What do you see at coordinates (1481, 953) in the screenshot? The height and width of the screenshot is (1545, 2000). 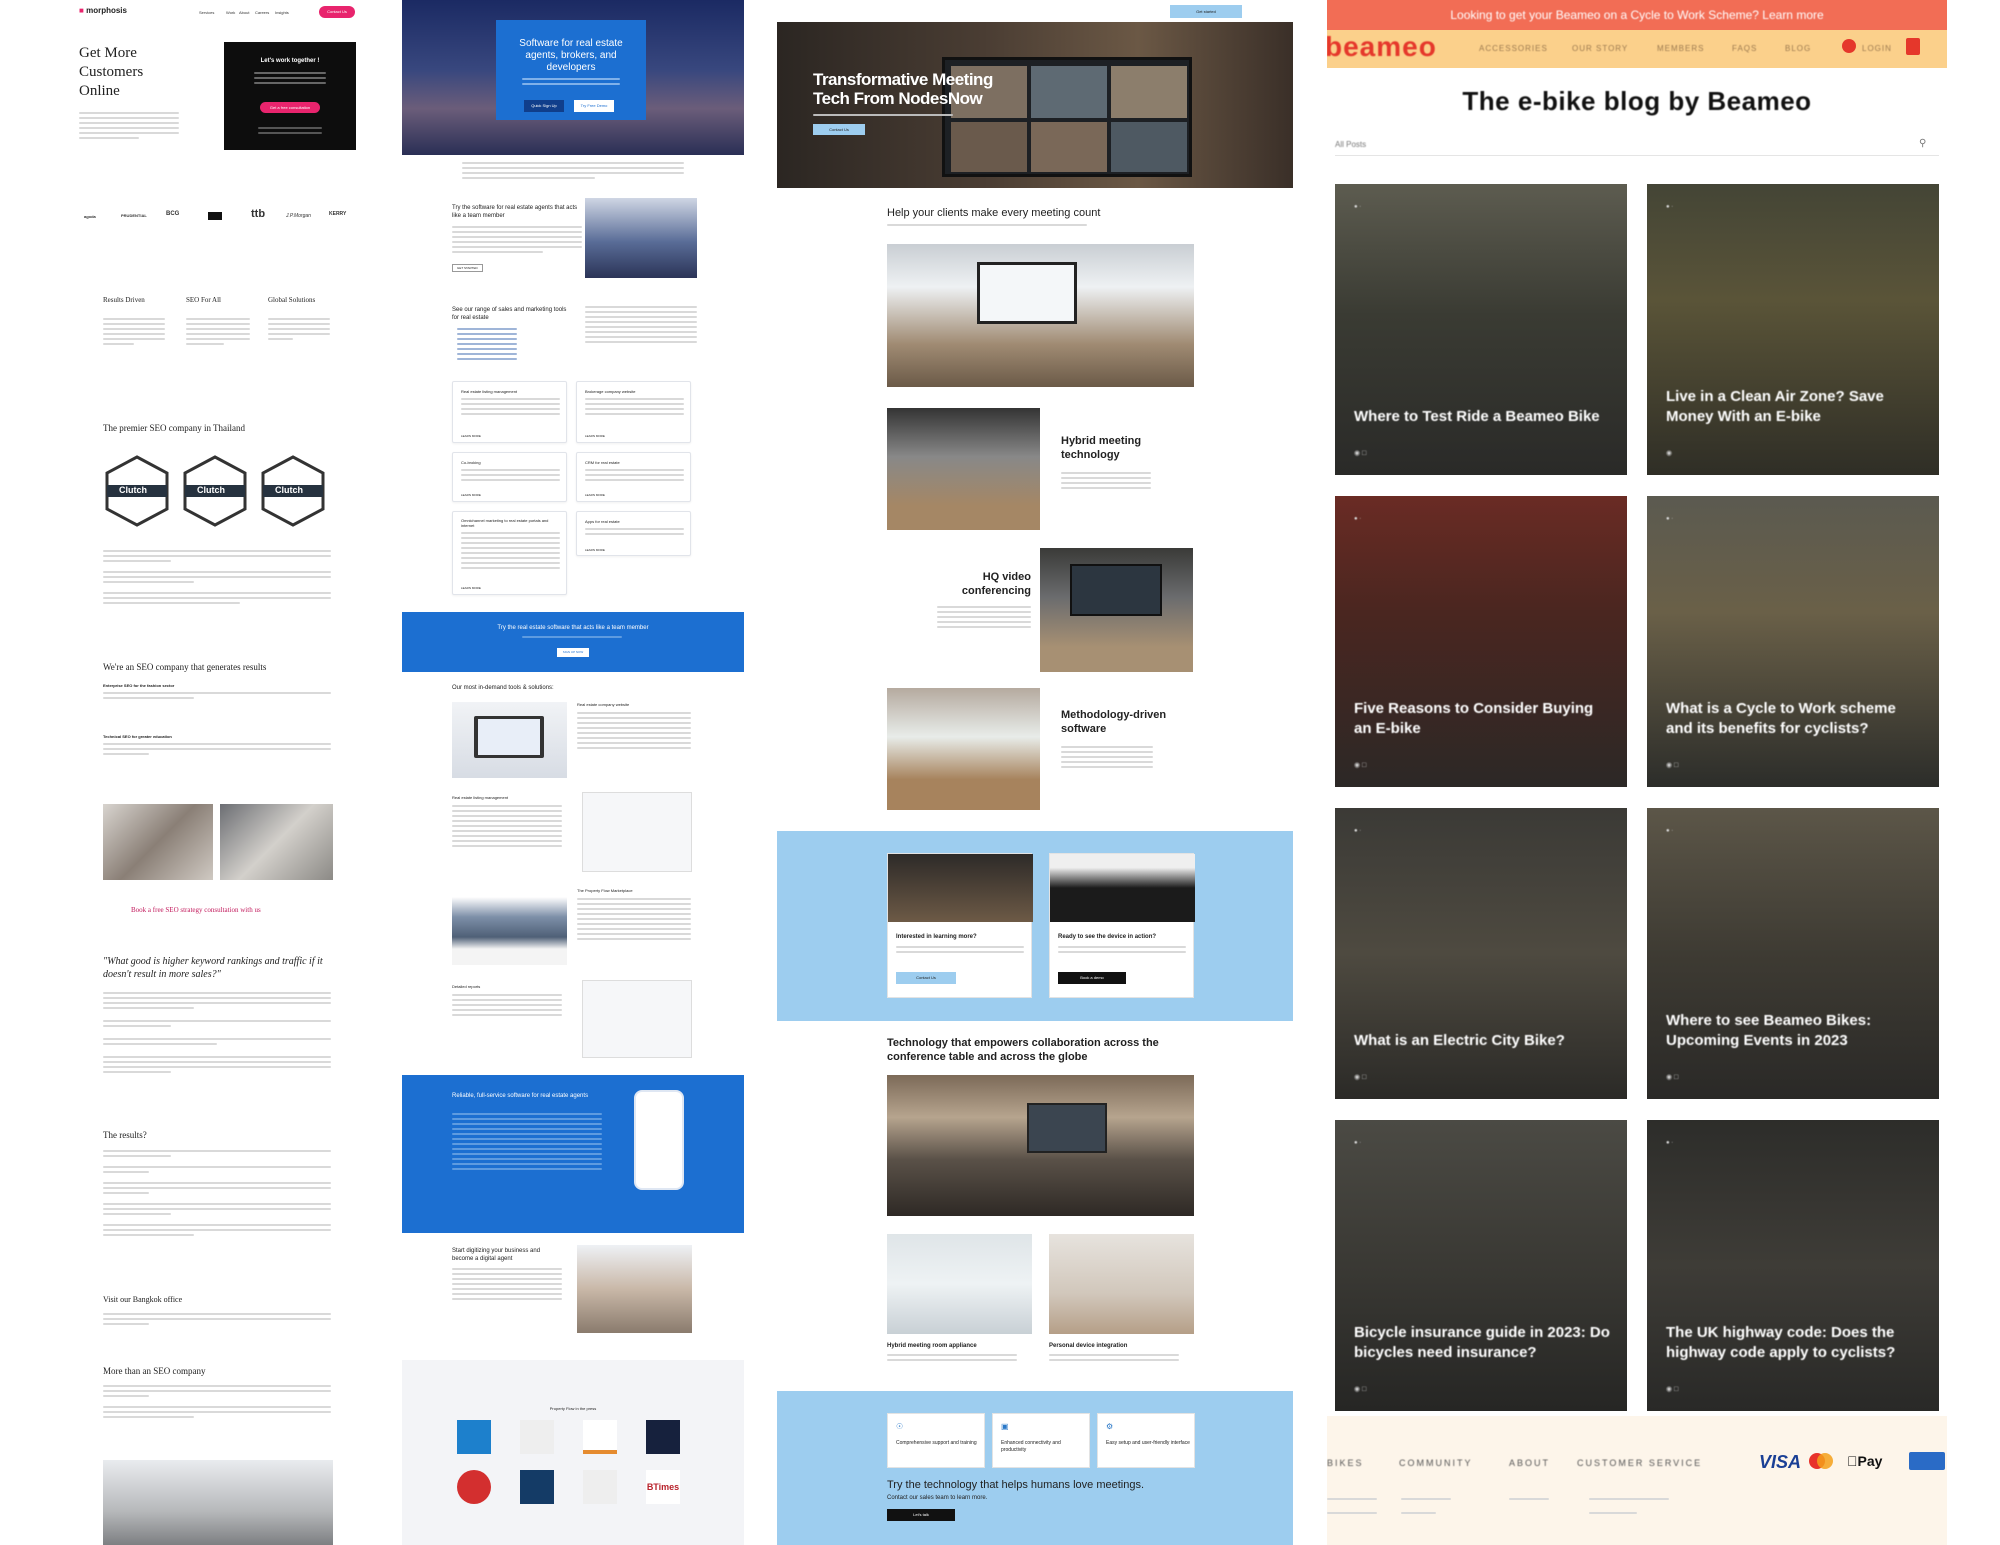 I see `blog-card-5: ● · What is an Electric City Bike? ◉ □` at bounding box center [1481, 953].